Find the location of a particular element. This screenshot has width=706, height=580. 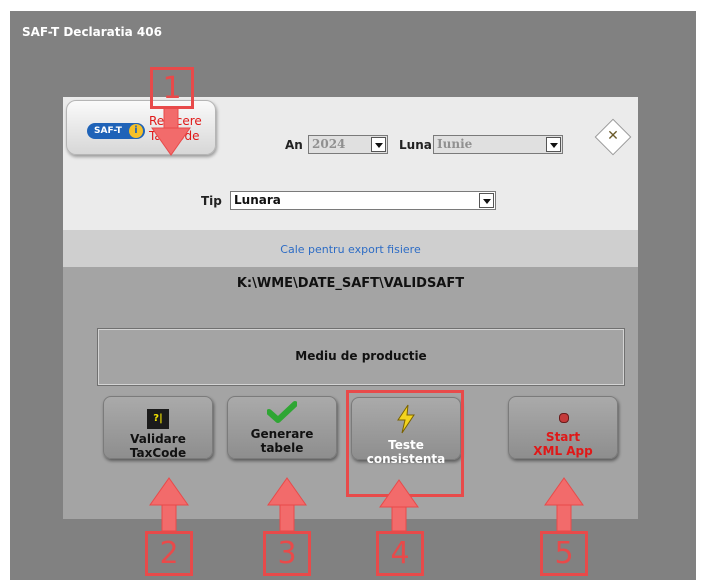

refacere-label-line1: Refacere is located at coordinates (175, 121).